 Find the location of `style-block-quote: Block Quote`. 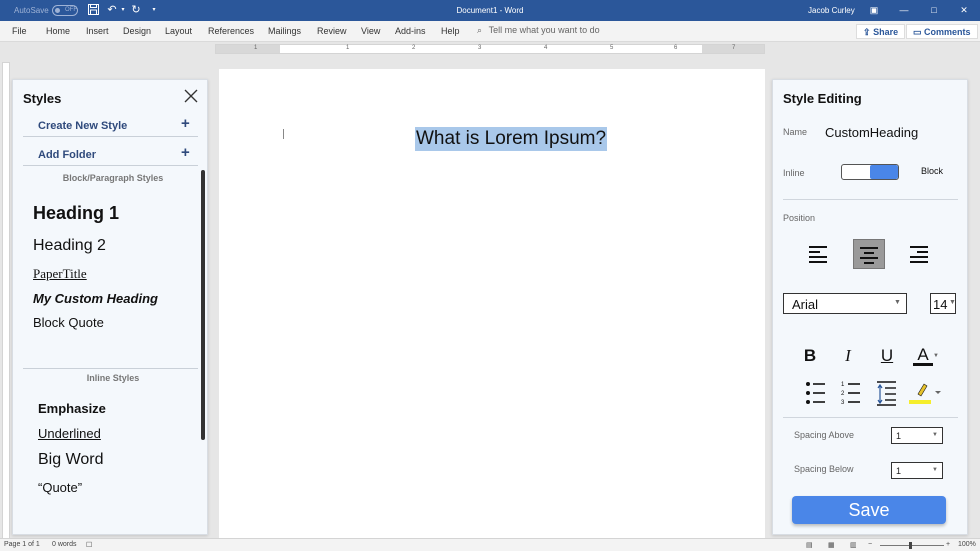

style-block-quote: Block Quote is located at coordinates (68, 322).